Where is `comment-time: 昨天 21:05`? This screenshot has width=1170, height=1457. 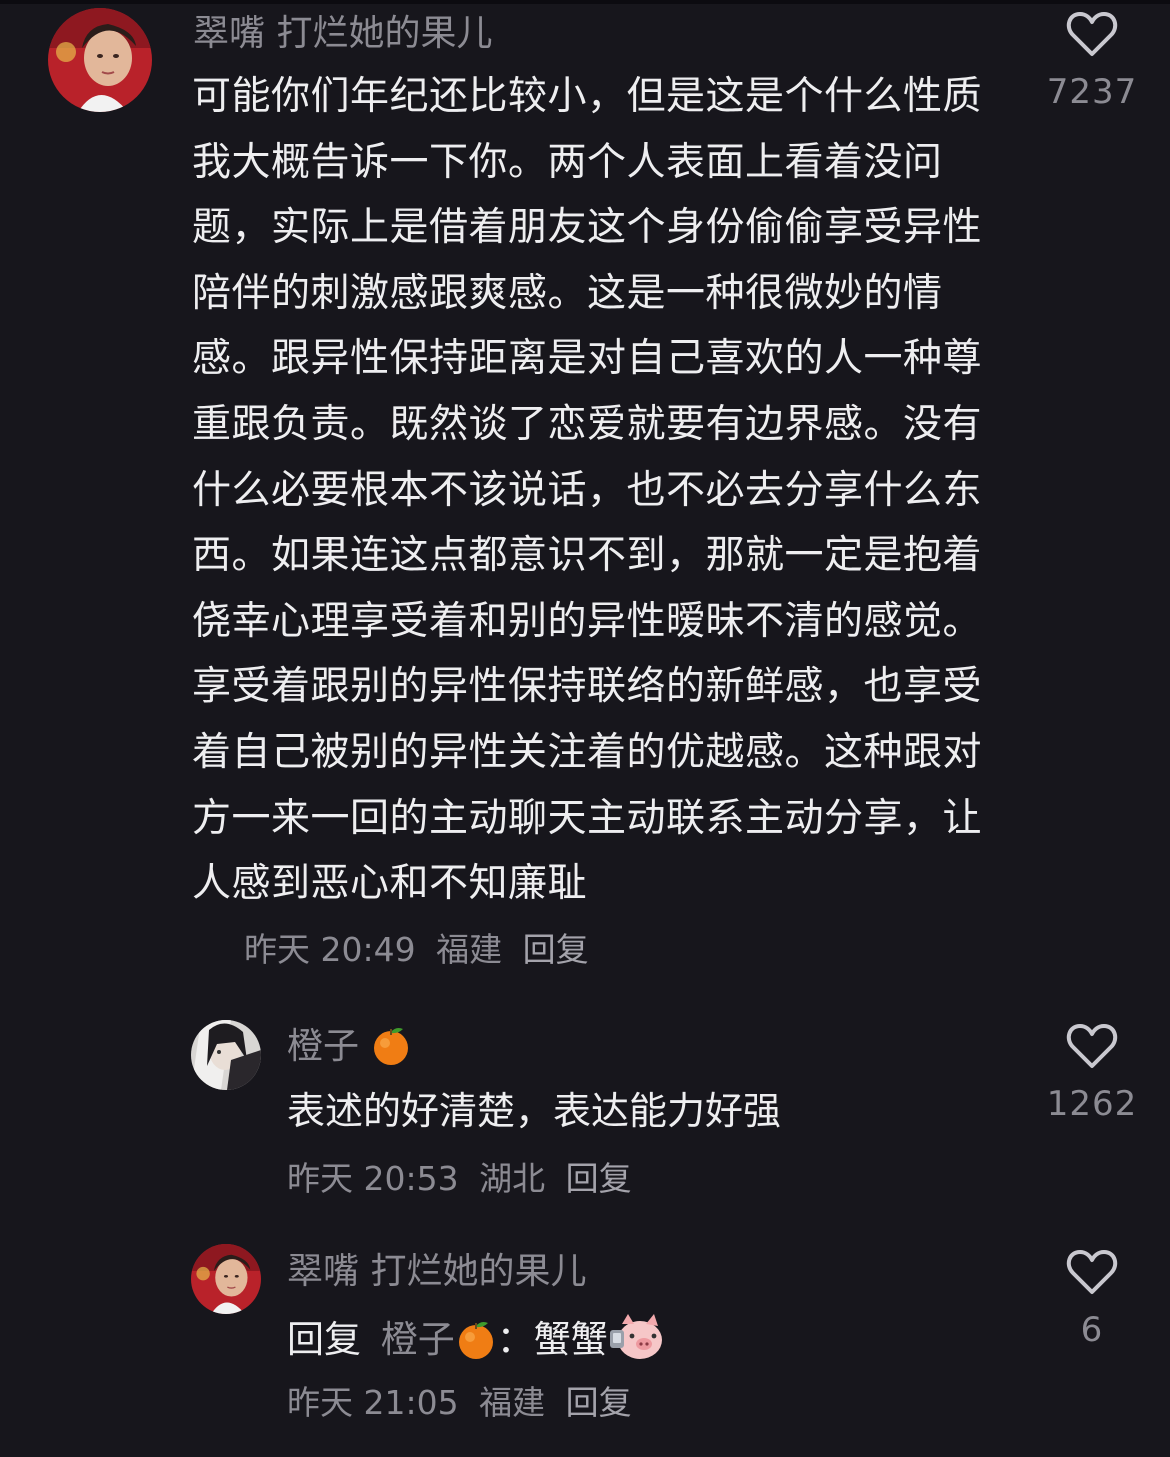
comment-time: 昨天 21:05 is located at coordinates (373, 1402).